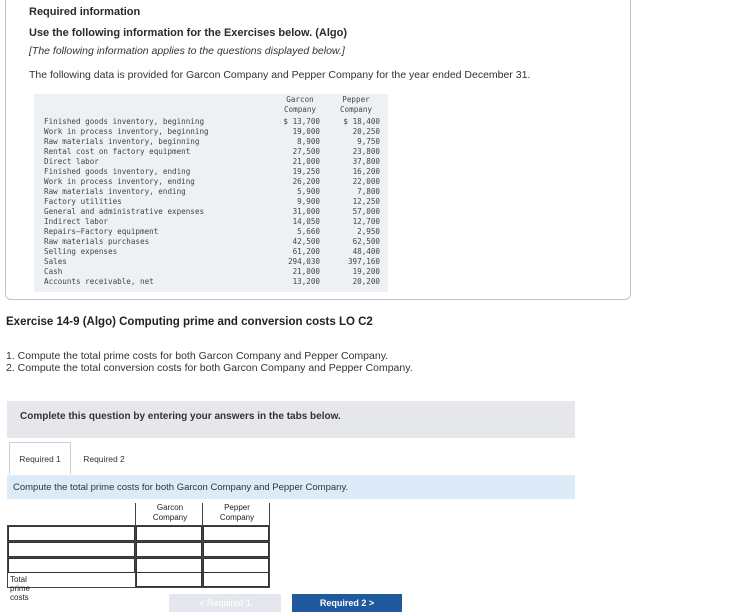 This screenshot has width=737, height=612. I want to click on pepper-value: 37,800, so click(366, 161).